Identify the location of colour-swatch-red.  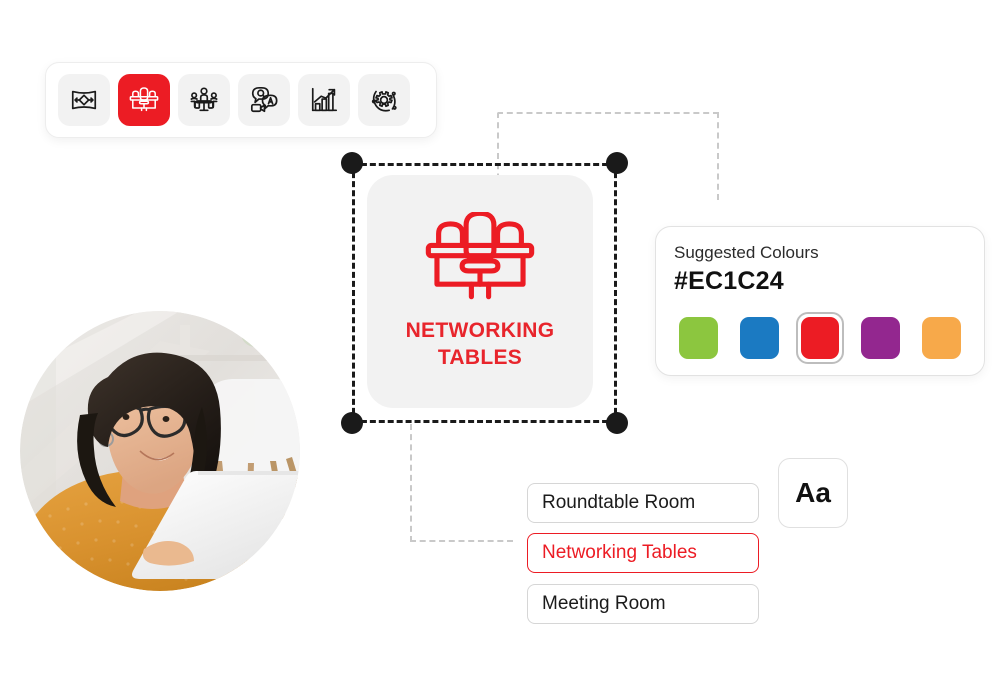
(820, 338).